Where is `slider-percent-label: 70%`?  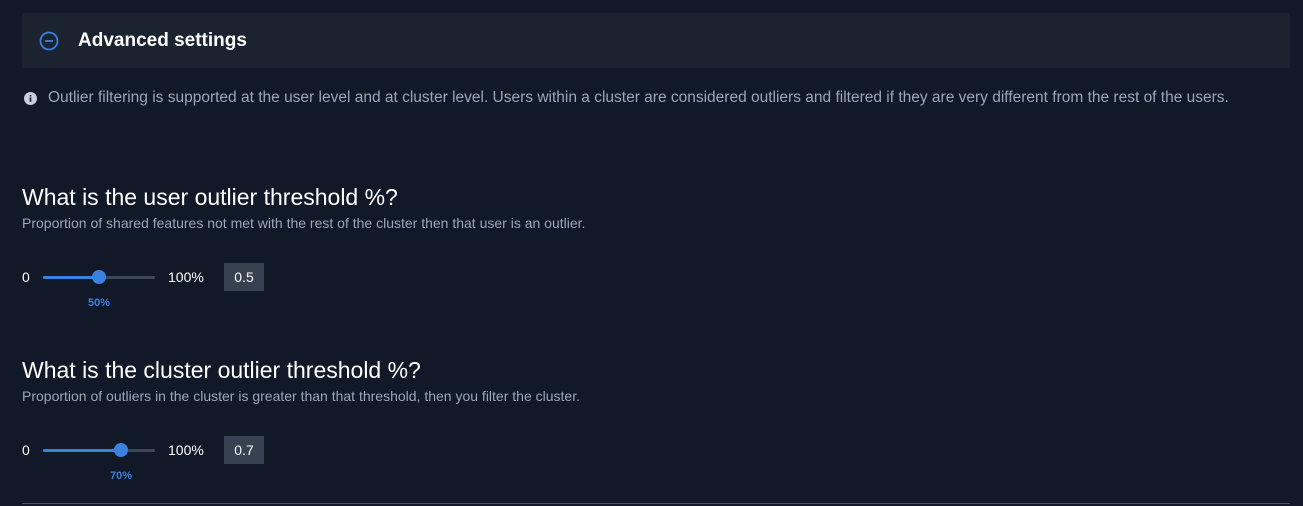 slider-percent-label: 70% is located at coordinates (121, 476).